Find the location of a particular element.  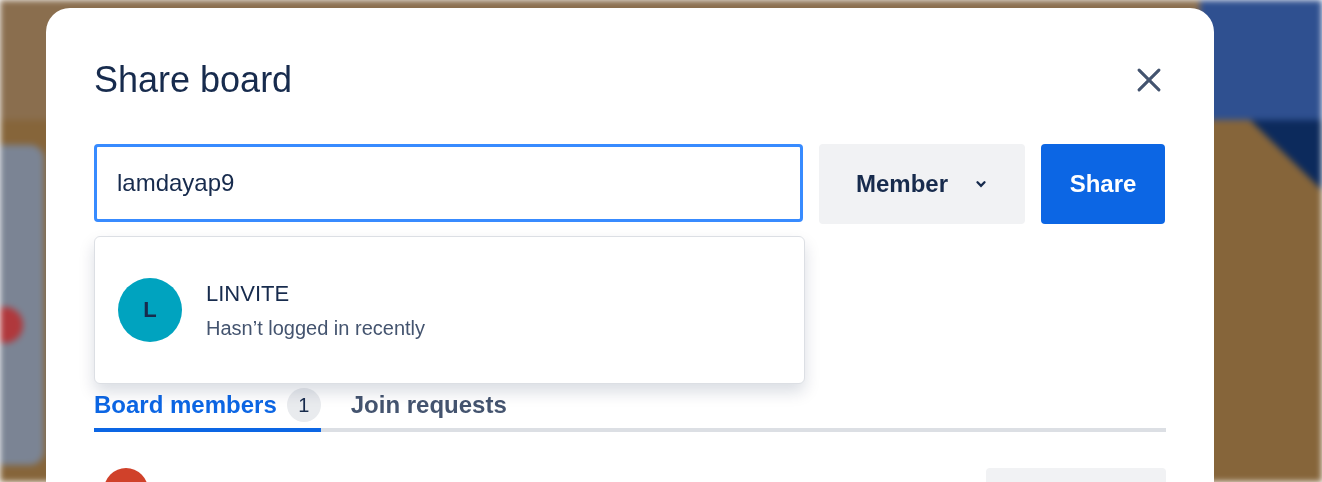

role-dropdown: Member is located at coordinates (922, 184).